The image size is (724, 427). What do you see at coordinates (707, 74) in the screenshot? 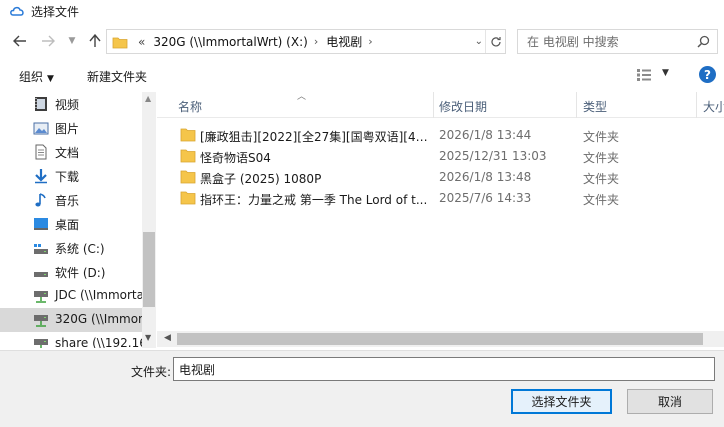
I see `help-icon: ?` at bounding box center [707, 74].